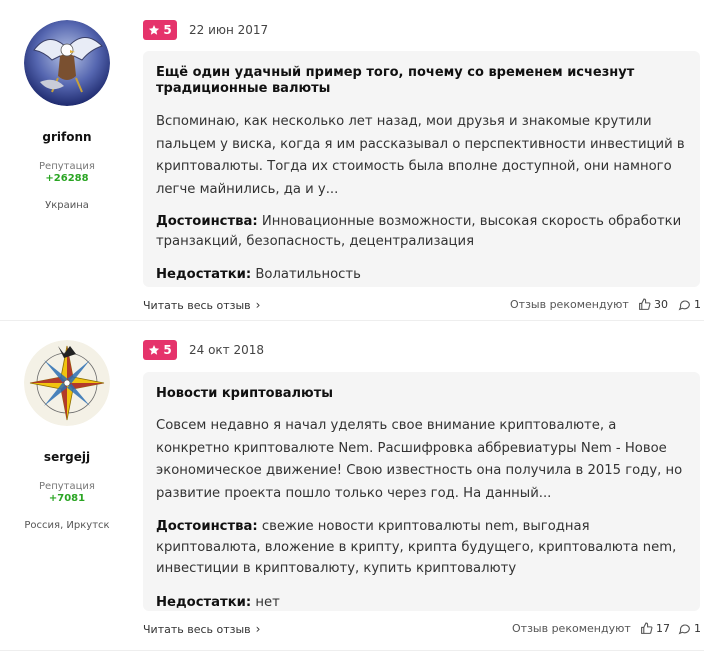 Image resolution: width=704 pixels, height=655 pixels. I want to click on like-button: 30, so click(653, 304).